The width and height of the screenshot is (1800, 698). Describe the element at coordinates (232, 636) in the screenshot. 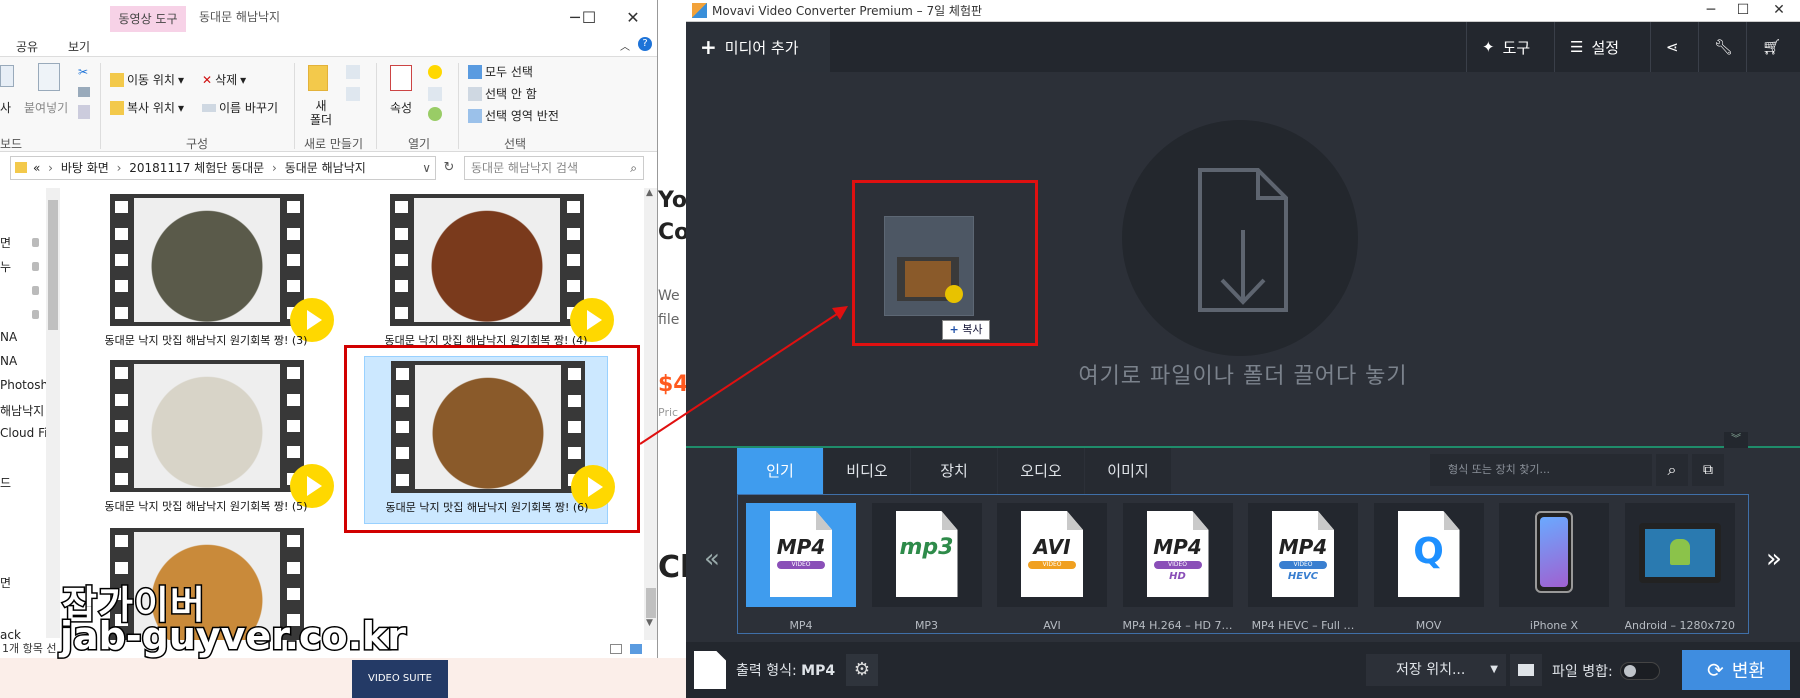

I see `watermark-url: jab-guyver.co.kr` at that location.